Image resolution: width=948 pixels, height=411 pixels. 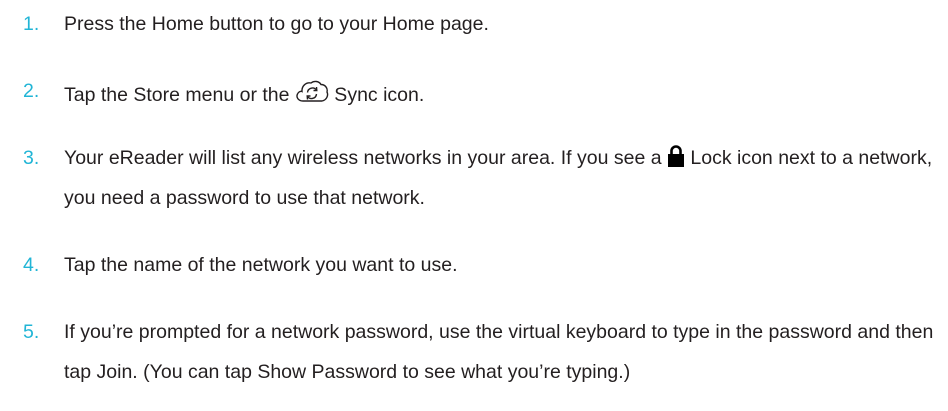 I want to click on lock-icon, so click(x=675, y=156).